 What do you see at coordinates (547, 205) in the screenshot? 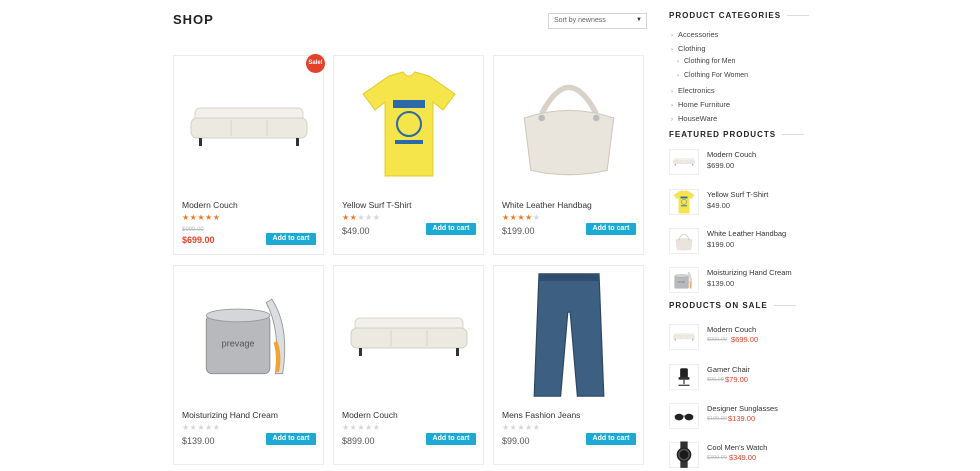
I see `product-name: White Leather Handbag` at bounding box center [547, 205].